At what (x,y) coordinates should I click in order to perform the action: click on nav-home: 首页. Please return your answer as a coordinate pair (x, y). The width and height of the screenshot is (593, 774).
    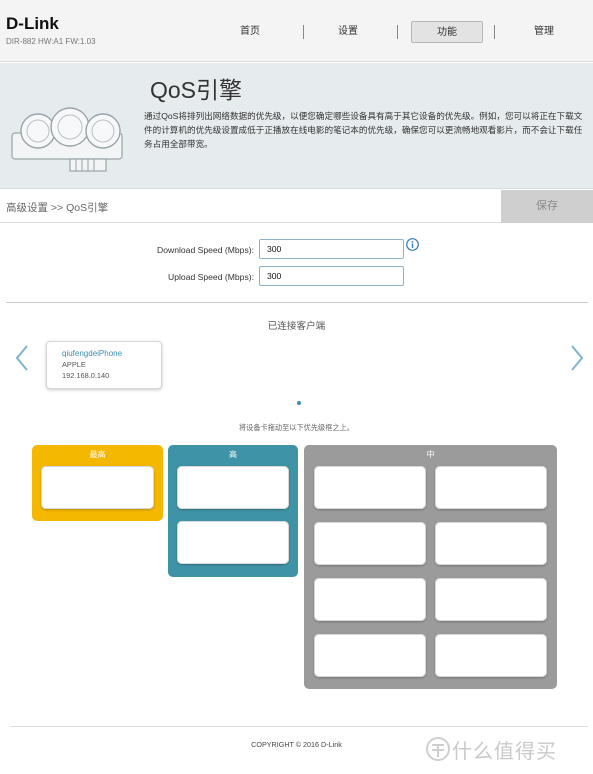
    Looking at the image, I should click on (250, 32).